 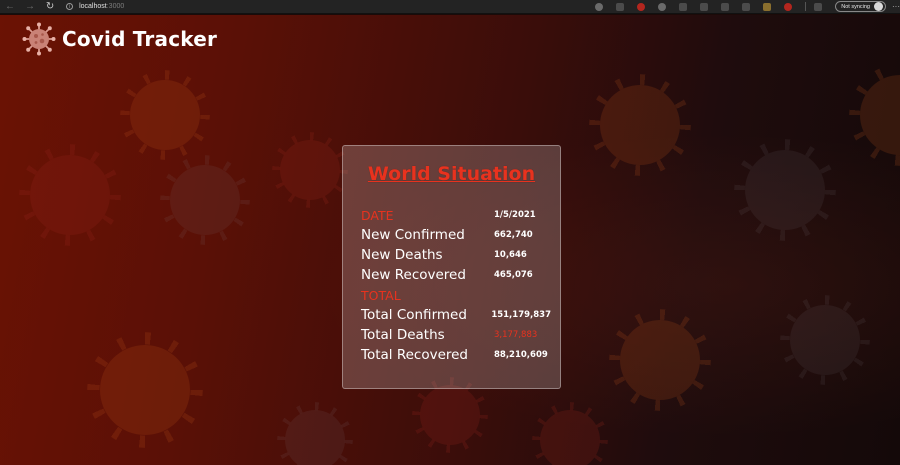 What do you see at coordinates (818, 6) in the screenshot?
I see `collections-icon` at bounding box center [818, 6].